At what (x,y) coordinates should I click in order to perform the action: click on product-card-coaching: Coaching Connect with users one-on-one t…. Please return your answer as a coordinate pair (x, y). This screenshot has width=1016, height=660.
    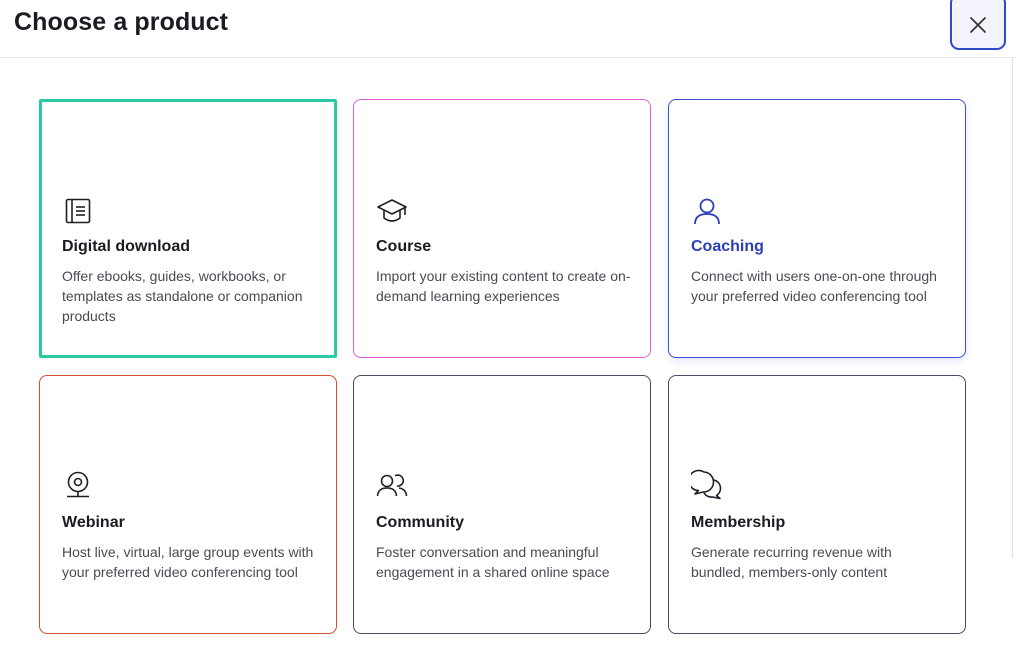
    Looking at the image, I should click on (817, 228).